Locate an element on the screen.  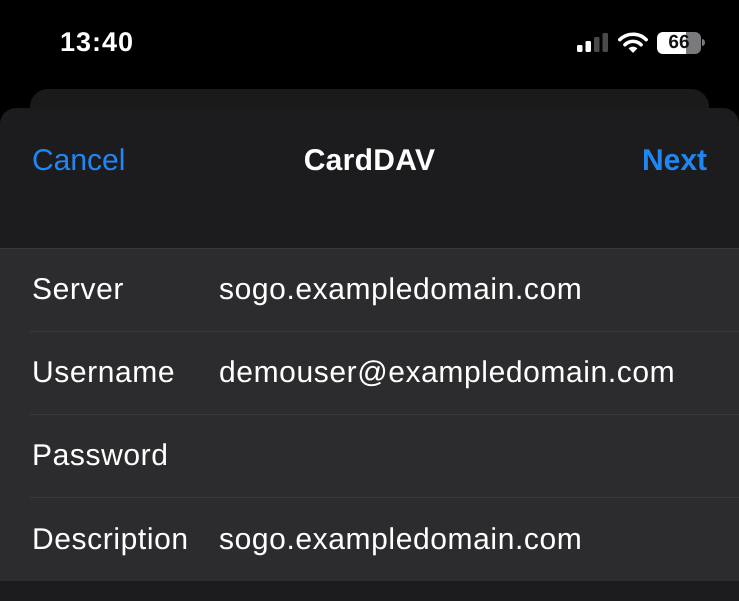
field-label: Password is located at coordinates (101, 456).